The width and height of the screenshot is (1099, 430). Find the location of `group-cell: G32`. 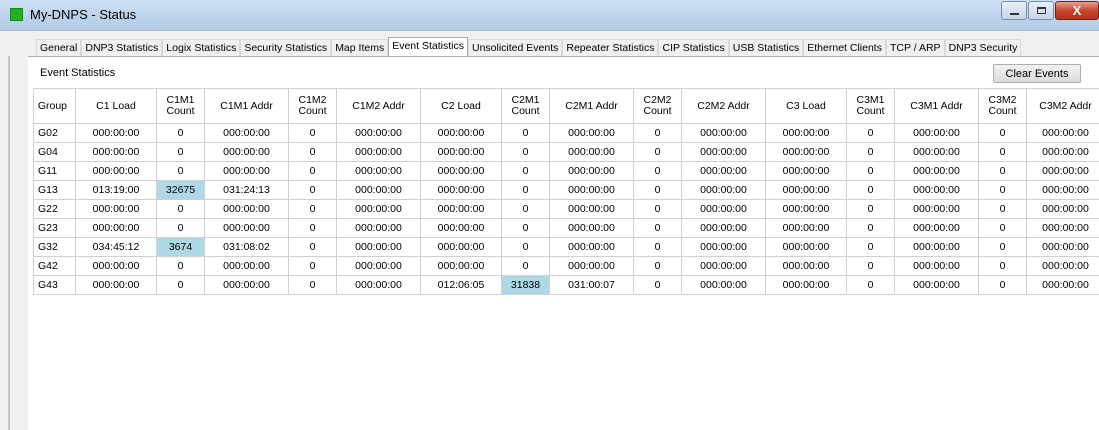

group-cell: G32 is located at coordinates (54, 247).